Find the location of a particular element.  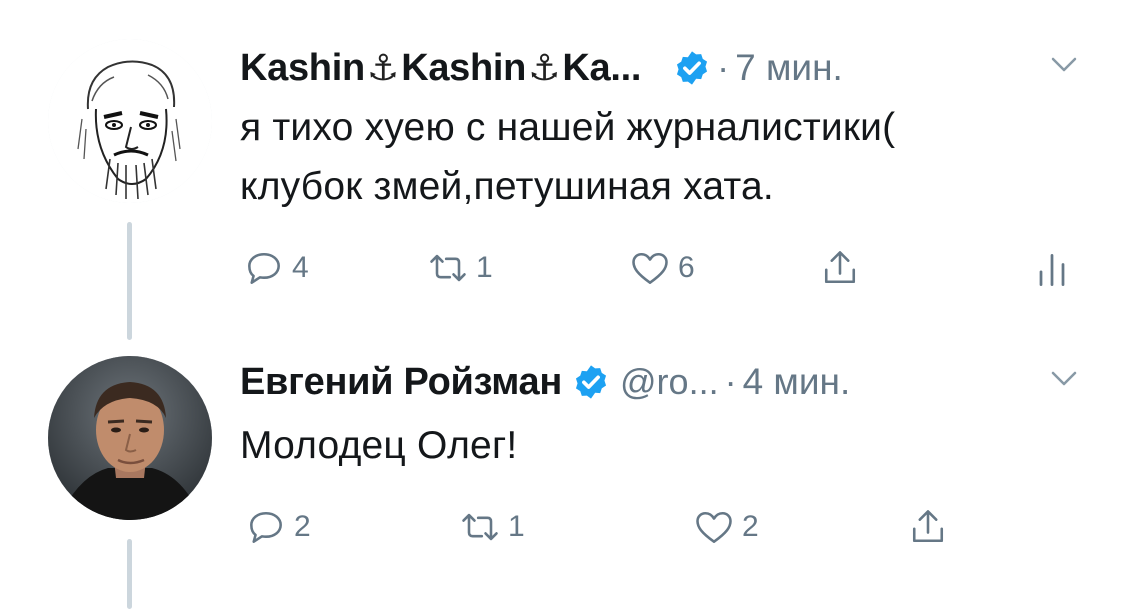

like-button: 2 is located at coordinates (725, 527).